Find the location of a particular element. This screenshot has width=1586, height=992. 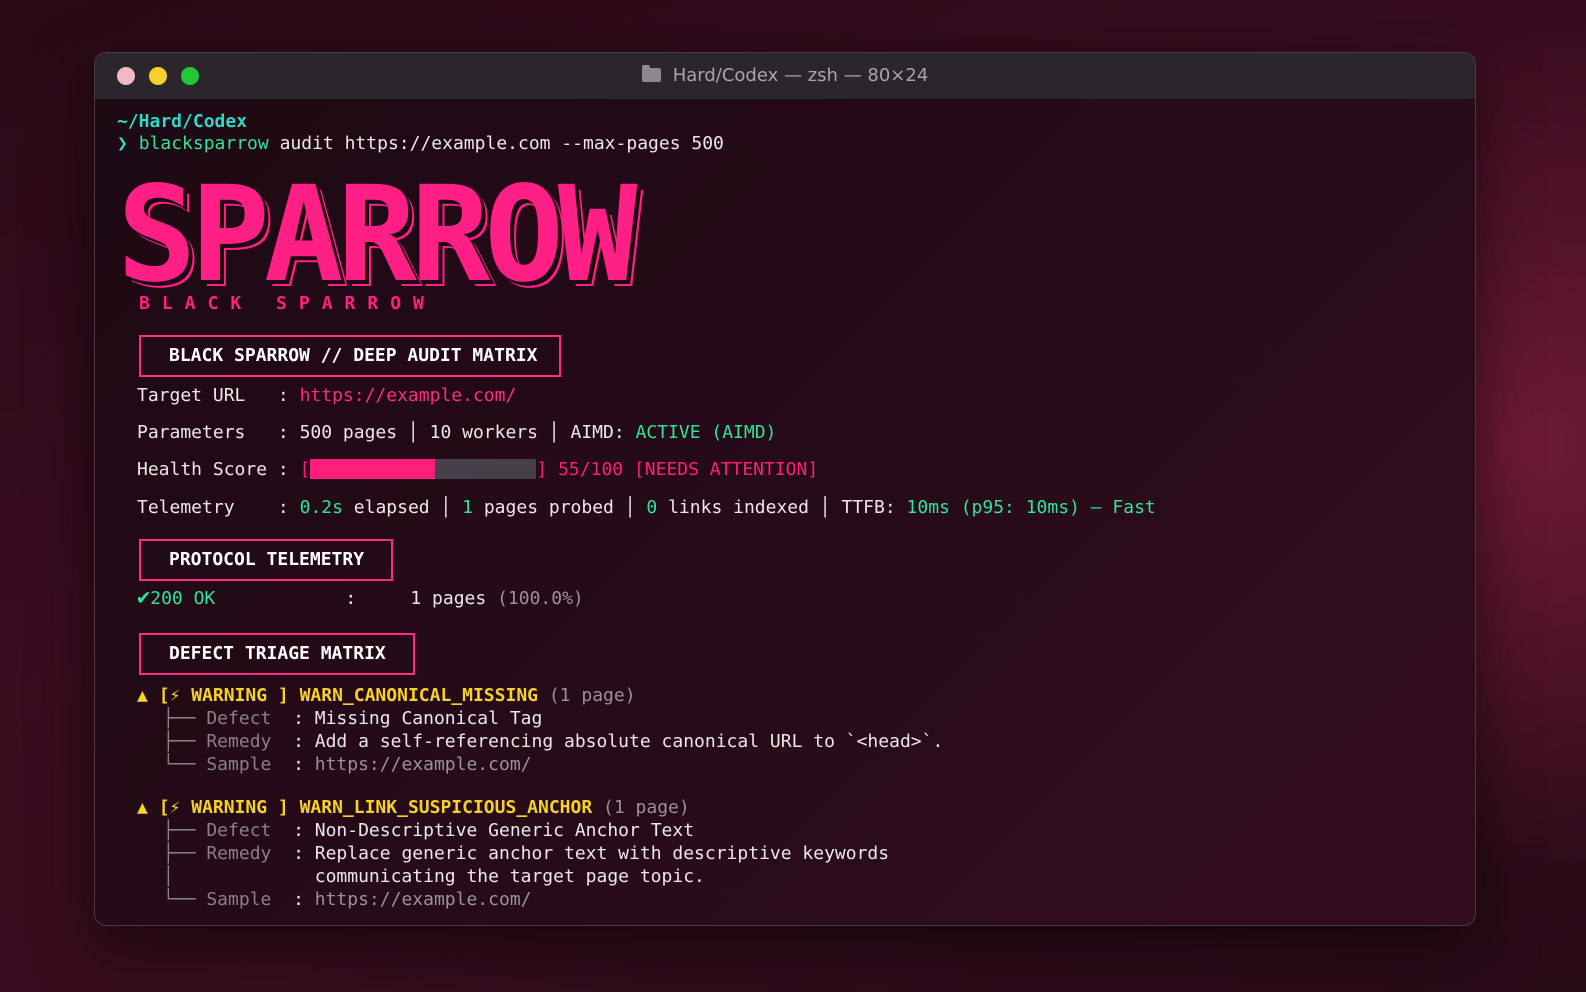

folder-icon is located at coordinates (651, 73).